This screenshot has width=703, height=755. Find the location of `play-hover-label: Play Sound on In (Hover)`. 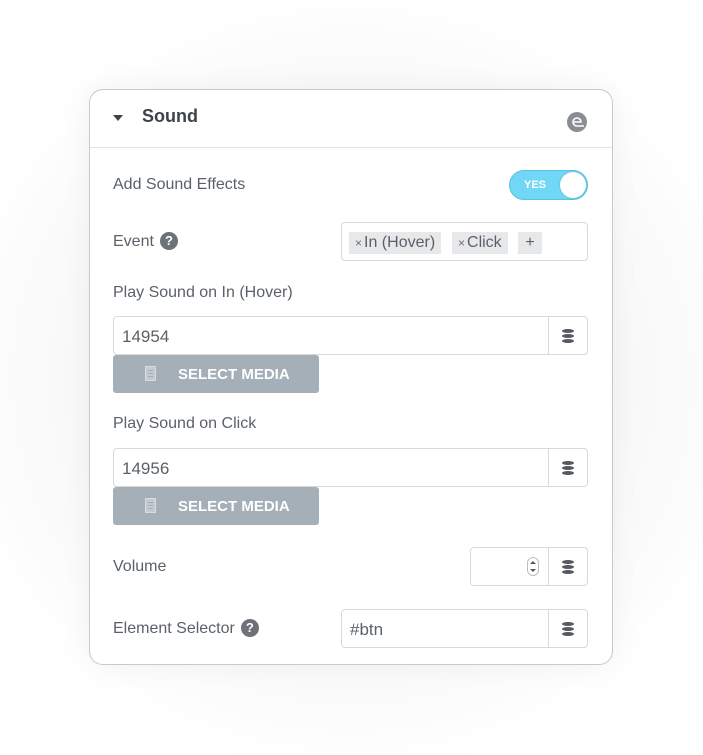

play-hover-label: Play Sound on In (Hover) is located at coordinates (203, 292).